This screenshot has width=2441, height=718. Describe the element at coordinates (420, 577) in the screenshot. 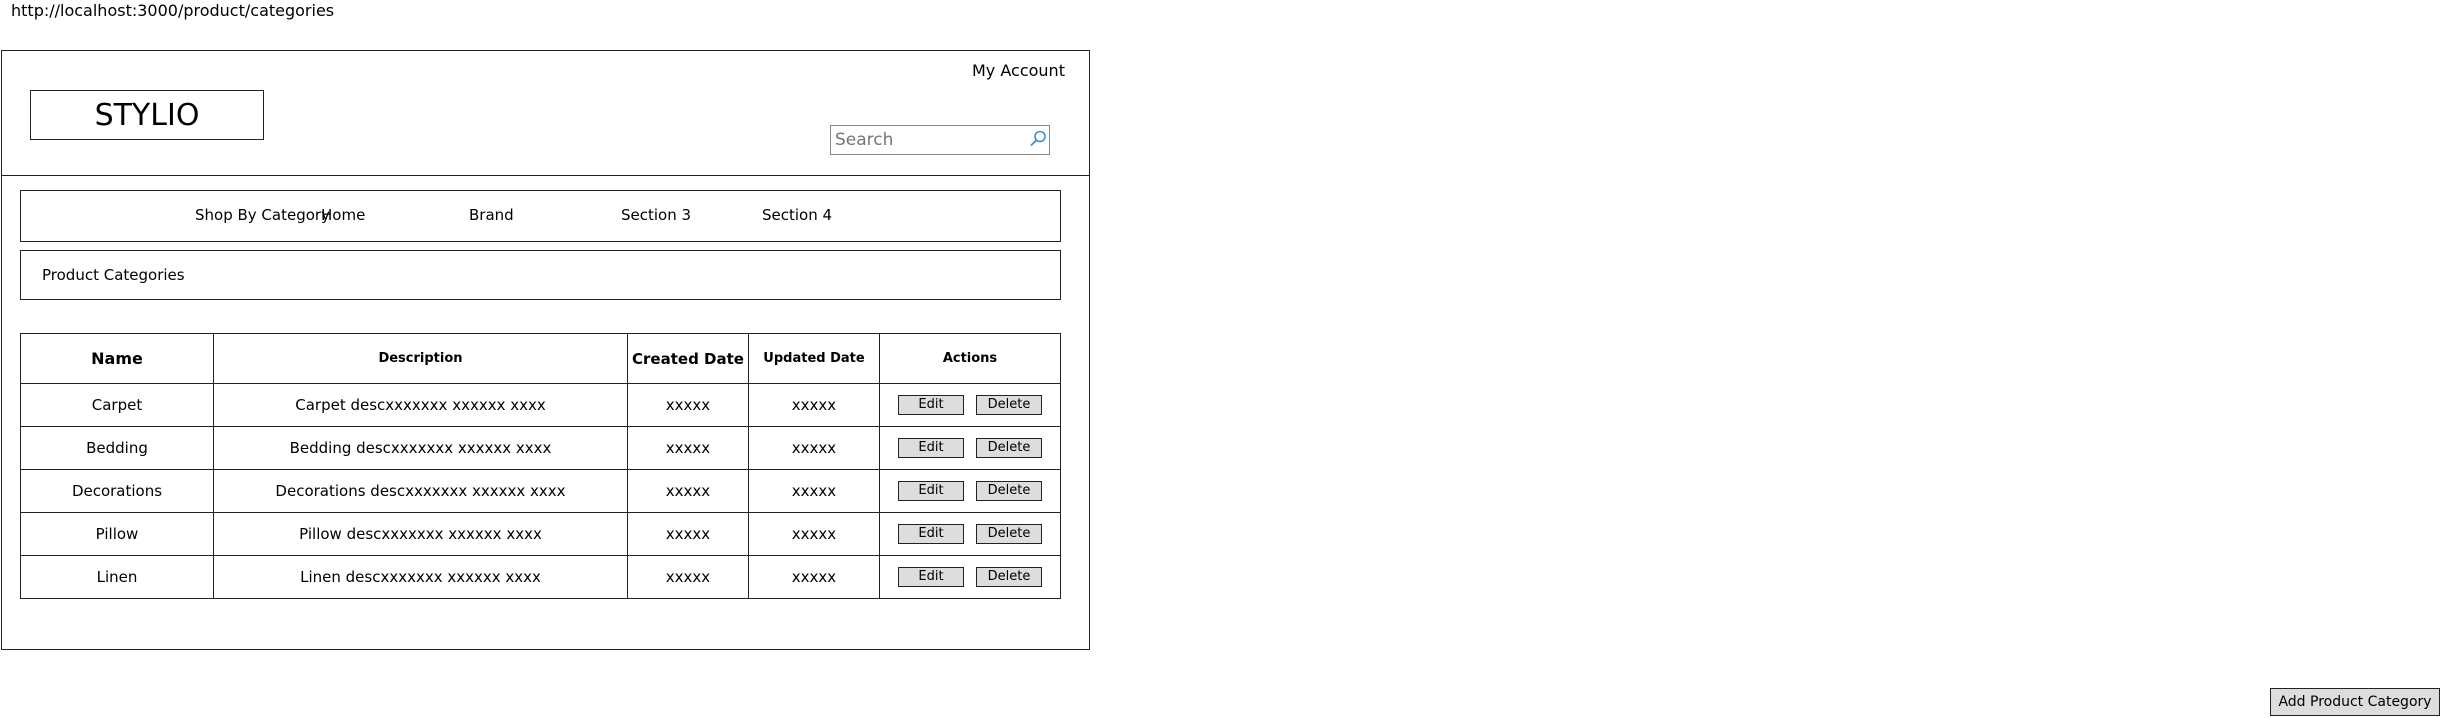

I see `cell-description: Linen descxxxxxxx xxxxxx xxxx` at that location.